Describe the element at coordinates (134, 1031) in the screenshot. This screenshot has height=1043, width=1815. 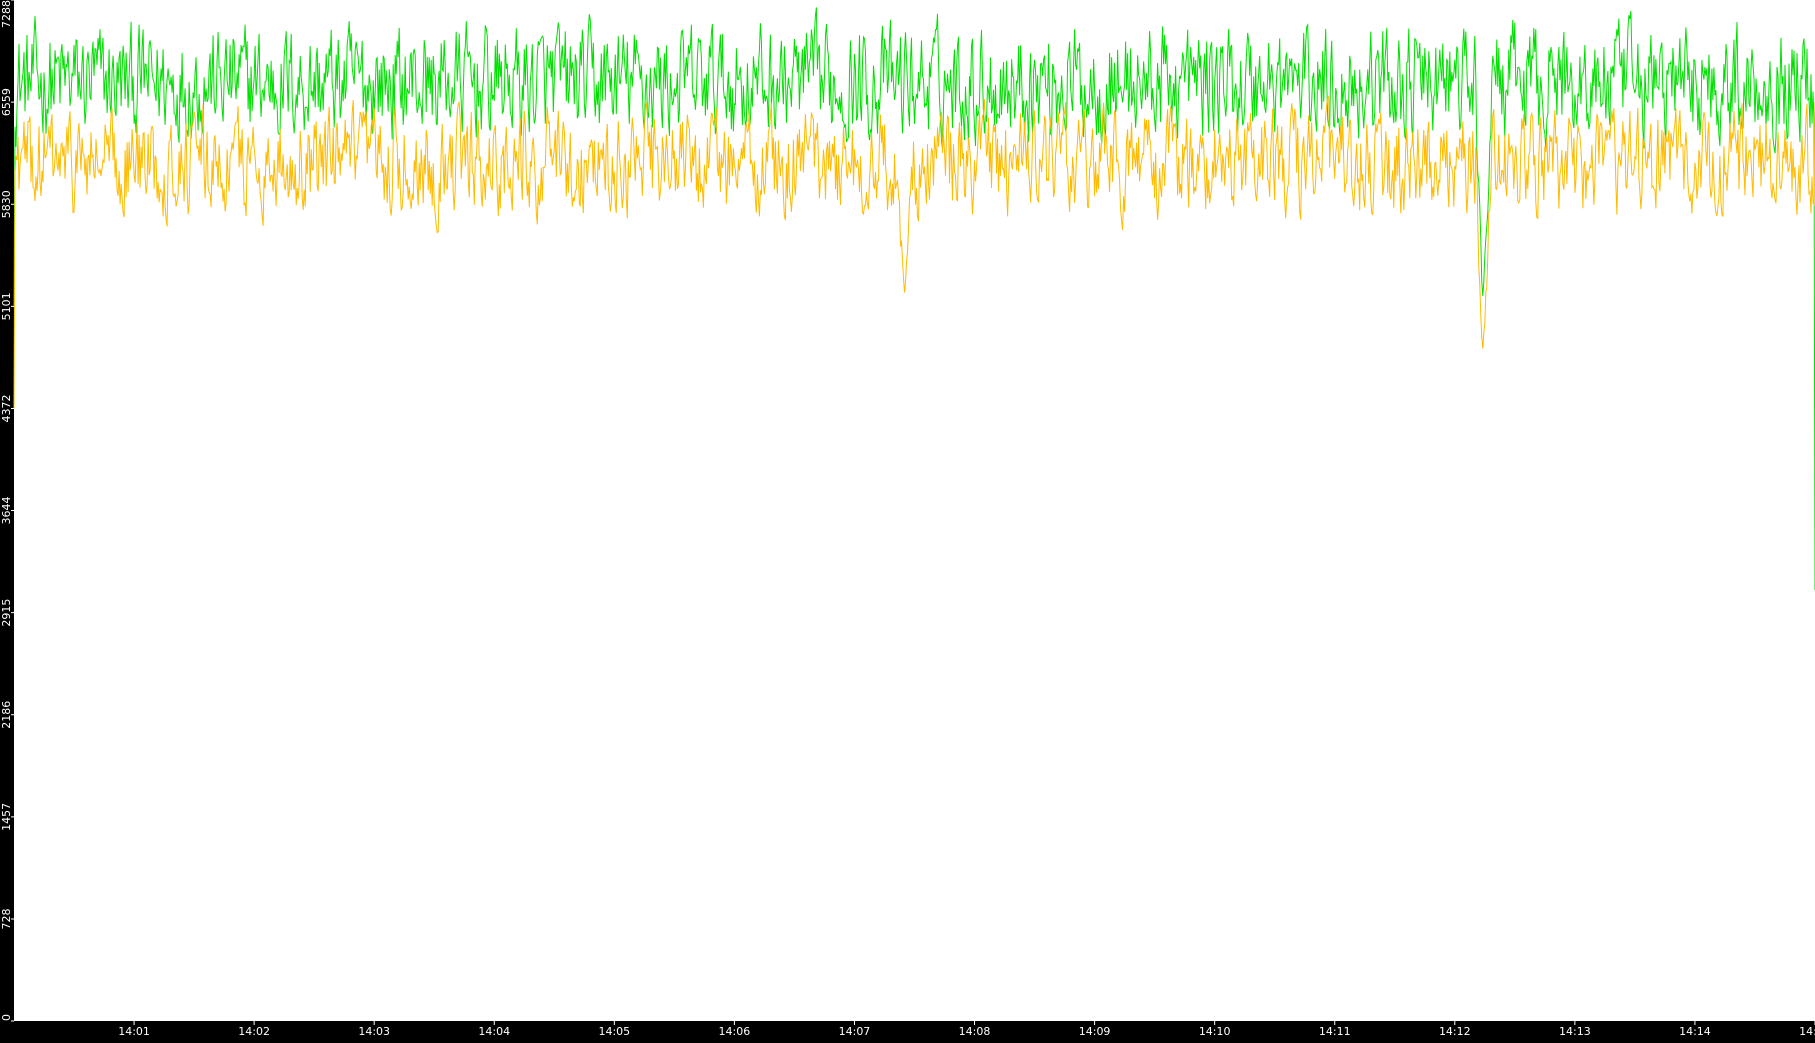
I see `x-tick-label: 14:01` at that location.